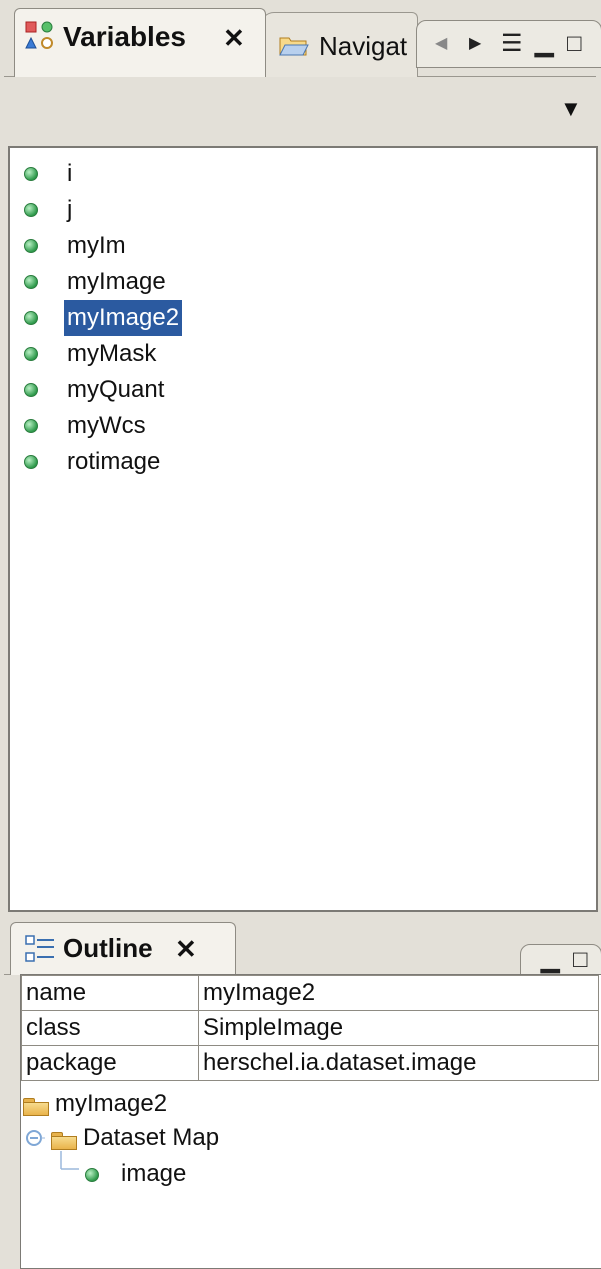  What do you see at coordinates (39, 948) in the screenshot?
I see `outline-icon` at bounding box center [39, 948].